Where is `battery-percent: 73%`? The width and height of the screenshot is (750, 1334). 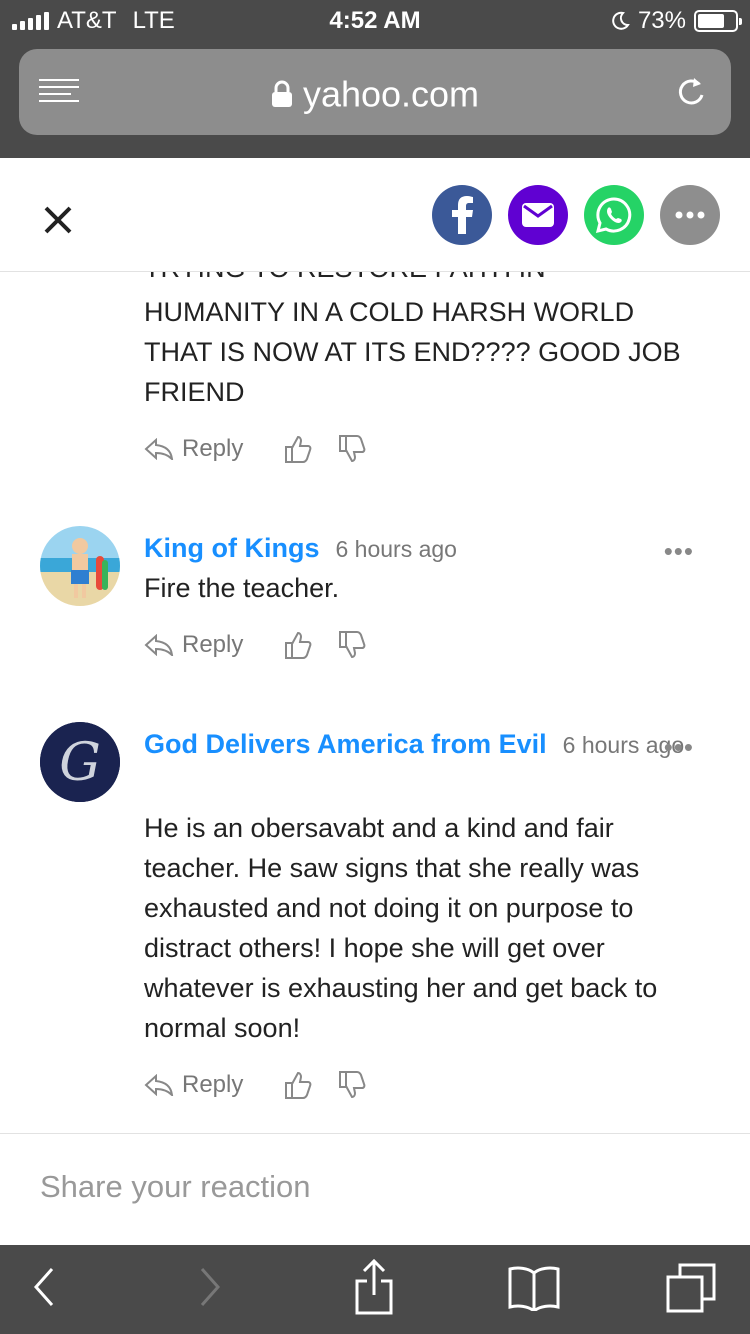 battery-percent: 73% is located at coordinates (661, 20).